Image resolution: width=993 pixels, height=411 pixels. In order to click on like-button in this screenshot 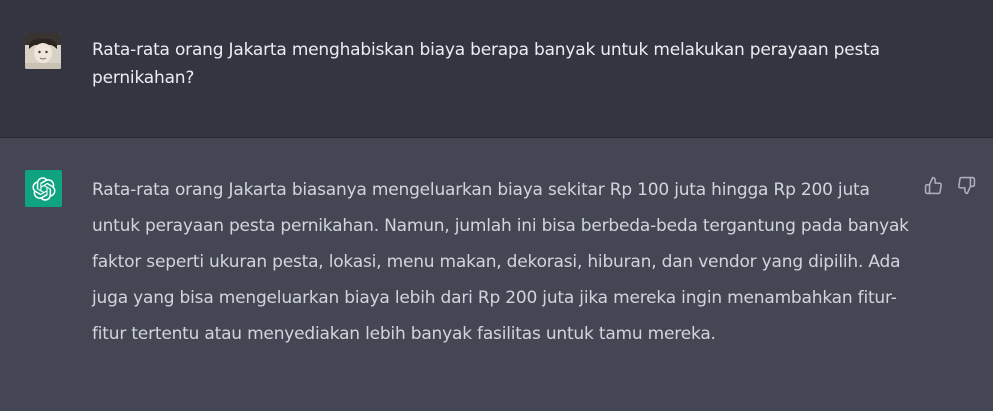, I will do `click(933, 185)`.